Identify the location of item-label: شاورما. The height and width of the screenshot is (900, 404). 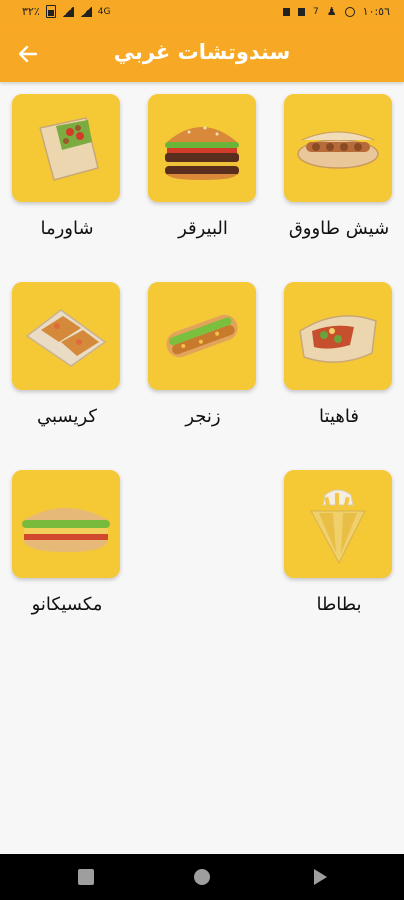
(67, 228).